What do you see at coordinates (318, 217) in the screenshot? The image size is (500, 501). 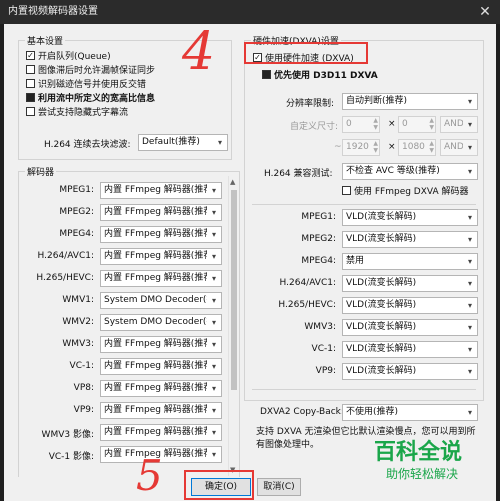 I see `hw-decoder-label: MPEG1:` at bounding box center [318, 217].